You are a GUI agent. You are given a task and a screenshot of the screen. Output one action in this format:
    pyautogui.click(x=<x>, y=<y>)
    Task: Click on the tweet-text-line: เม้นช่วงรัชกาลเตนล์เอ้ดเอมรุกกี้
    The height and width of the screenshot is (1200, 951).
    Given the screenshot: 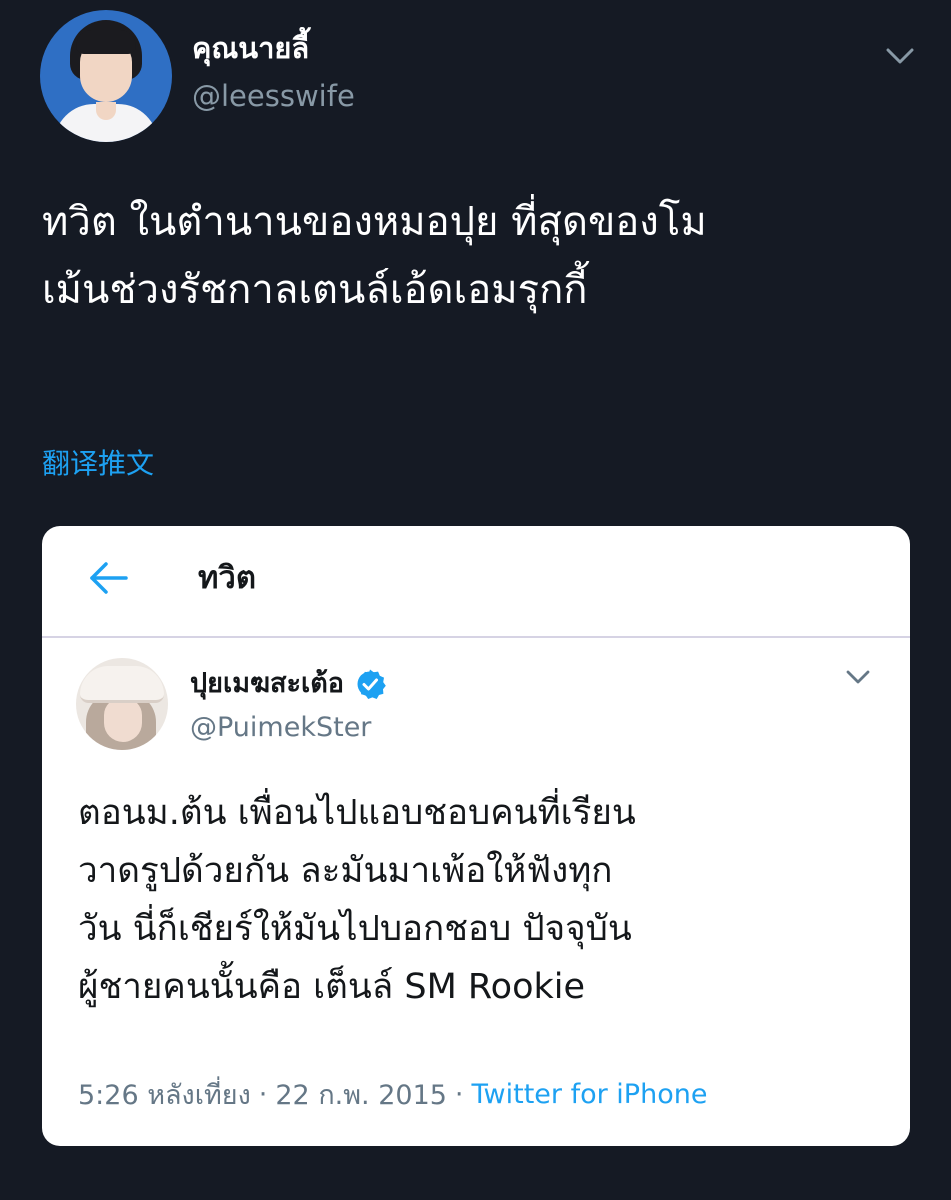 What is the action you would take?
    pyautogui.click(x=315, y=290)
    